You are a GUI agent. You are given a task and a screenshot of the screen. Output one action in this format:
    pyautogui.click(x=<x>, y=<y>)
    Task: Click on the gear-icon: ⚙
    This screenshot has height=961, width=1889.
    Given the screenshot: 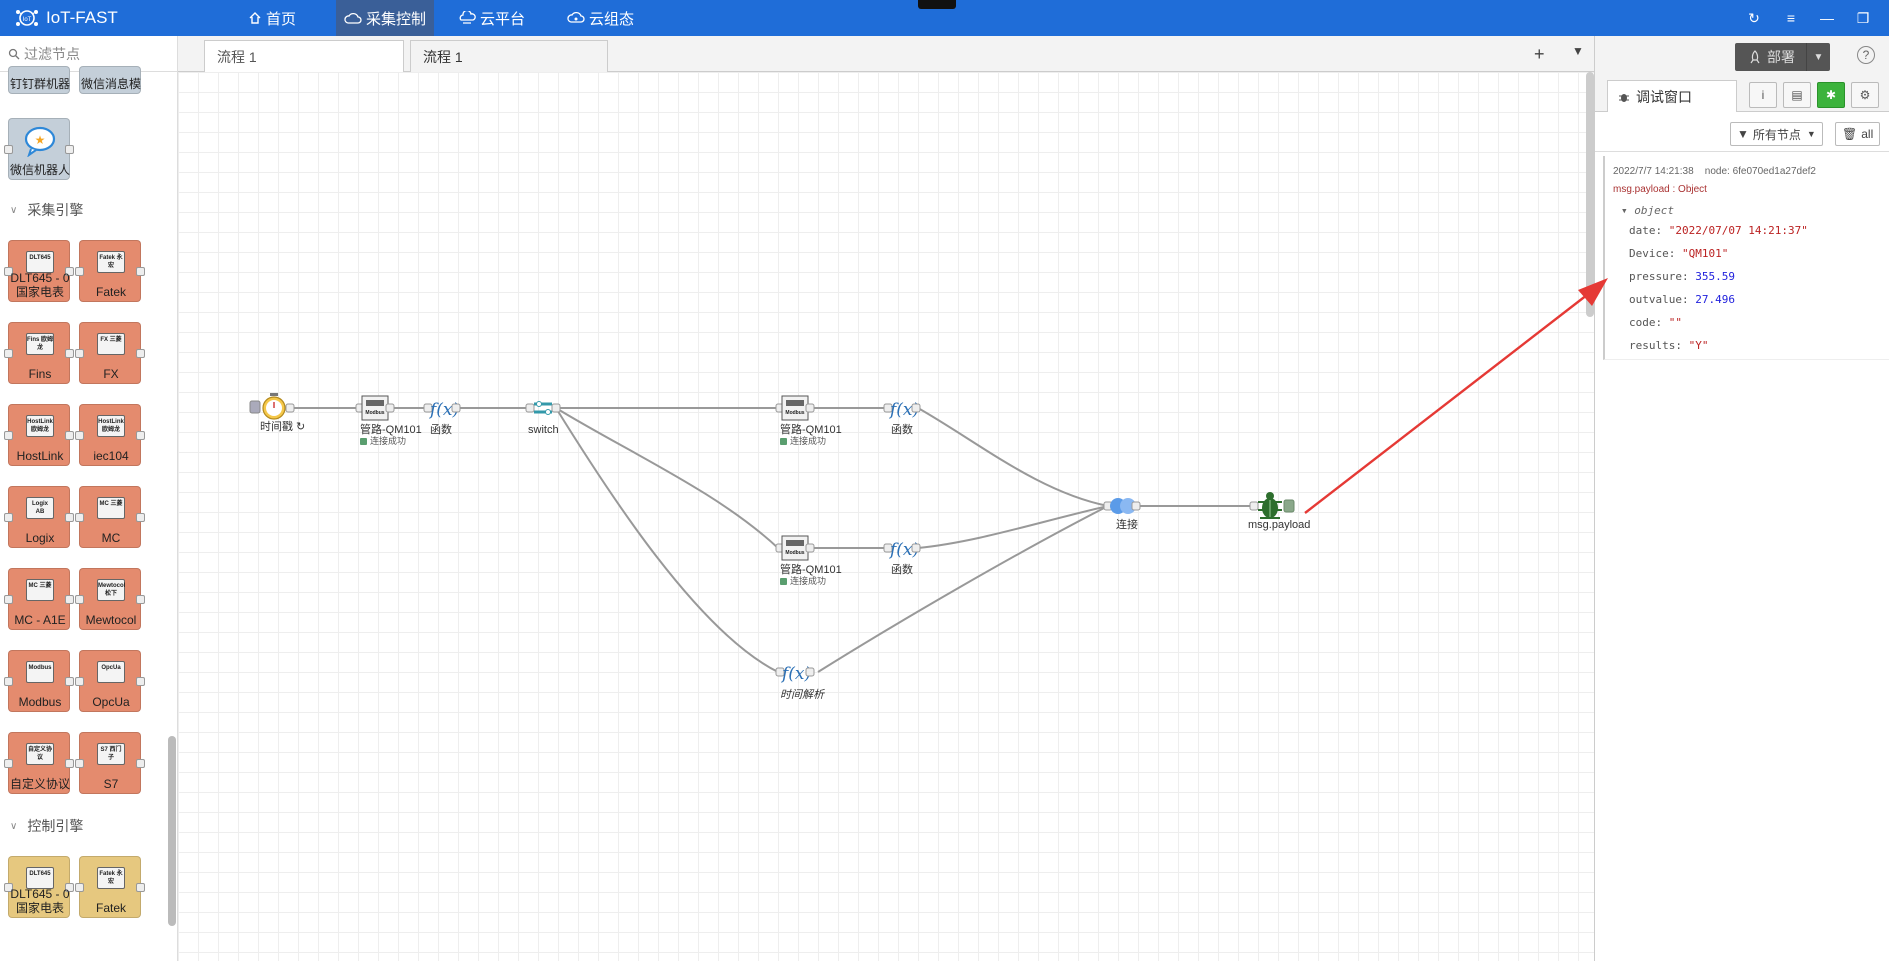 What is the action you would take?
    pyautogui.click(x=1865, y=95)
    